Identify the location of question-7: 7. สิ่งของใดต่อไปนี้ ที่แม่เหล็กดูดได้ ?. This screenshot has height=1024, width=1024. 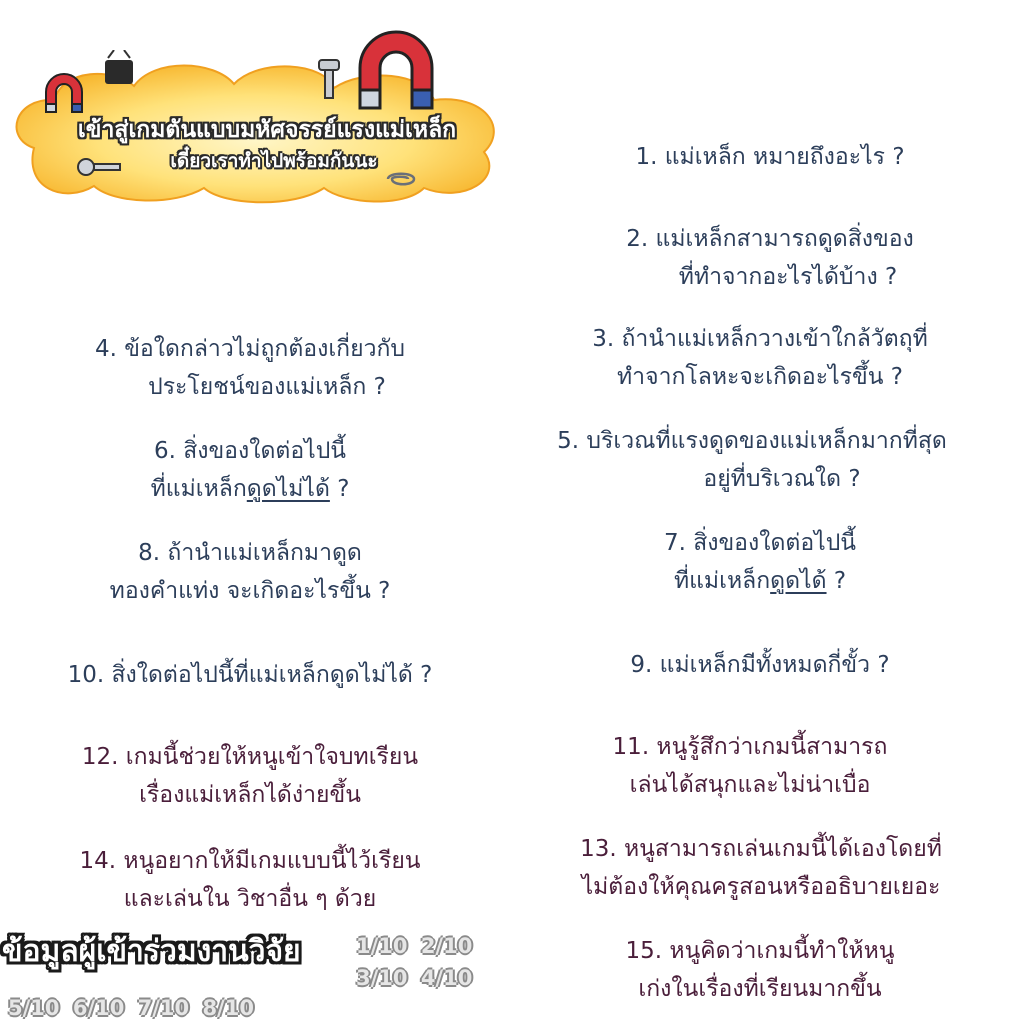
(760, 562).